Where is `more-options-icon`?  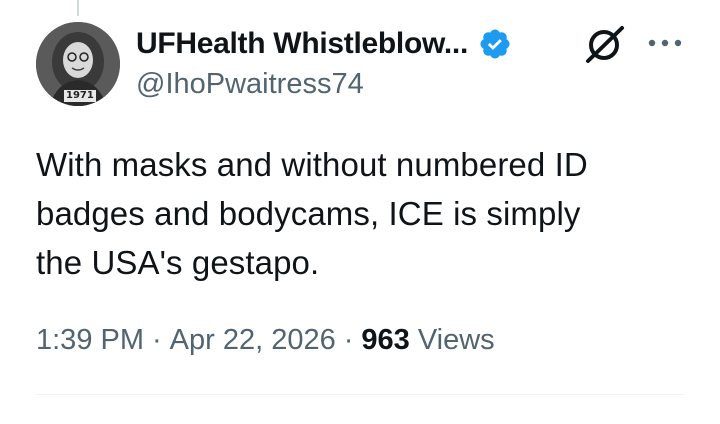
more-options-icon is located at coordinates (665, 43).